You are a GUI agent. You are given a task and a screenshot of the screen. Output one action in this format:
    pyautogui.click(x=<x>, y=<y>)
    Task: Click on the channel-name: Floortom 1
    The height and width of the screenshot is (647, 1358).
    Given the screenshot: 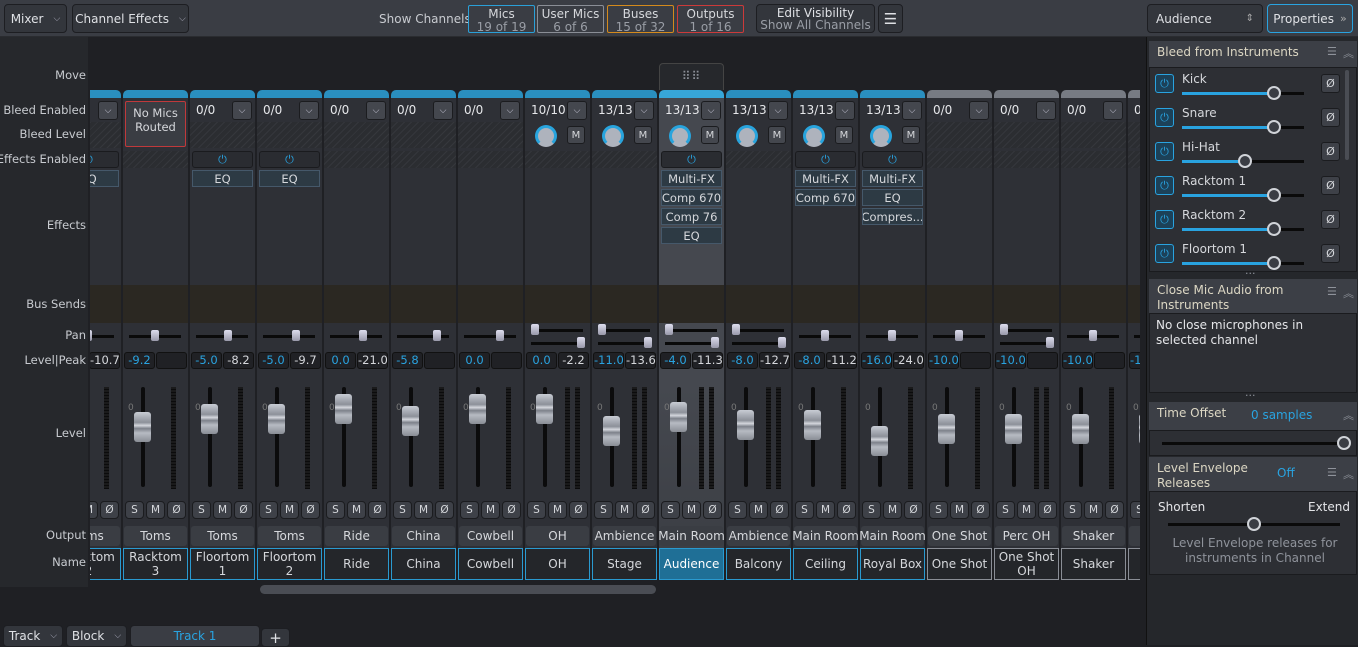 What is the action you would take?
    pyautogui.click(x=222, y=564)
    